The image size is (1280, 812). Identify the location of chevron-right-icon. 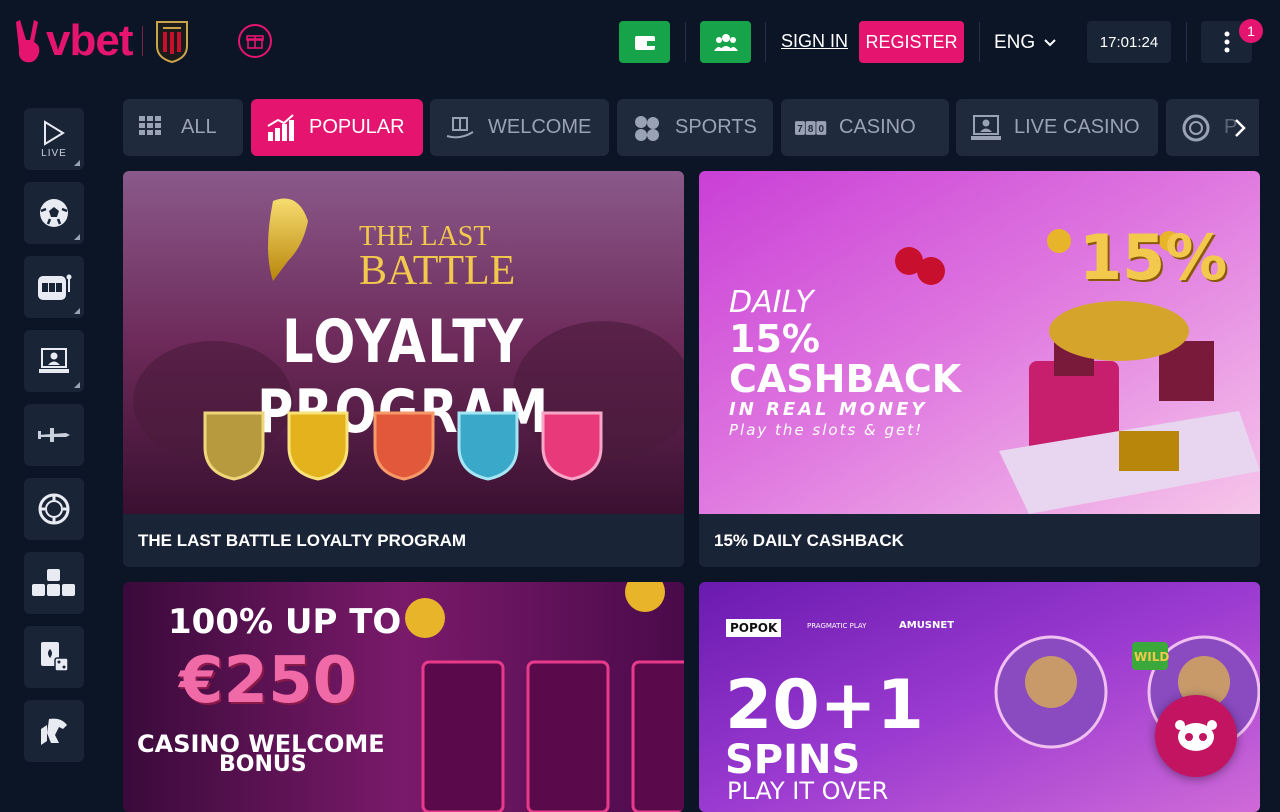
(1240, 128).